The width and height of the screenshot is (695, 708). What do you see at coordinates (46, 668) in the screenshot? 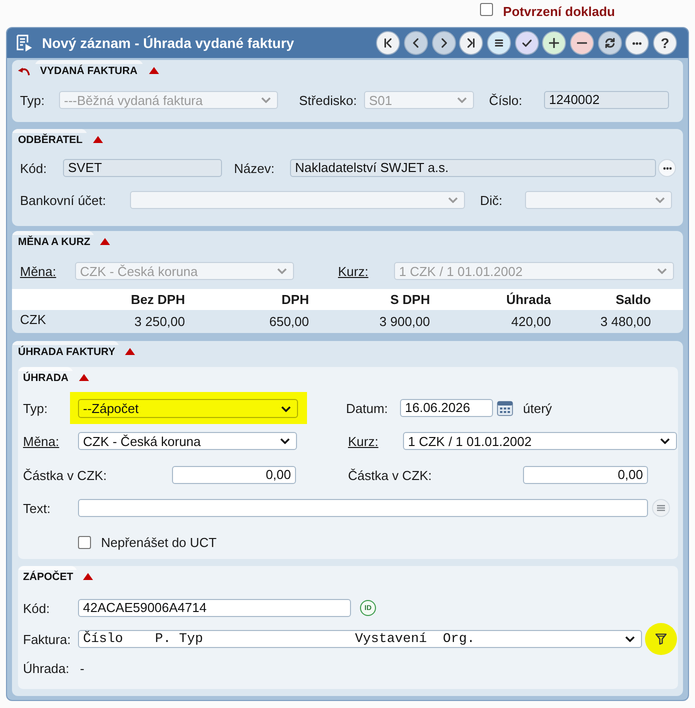
I see `payment-label: Úhrada:` at bounding box center [46, 668].